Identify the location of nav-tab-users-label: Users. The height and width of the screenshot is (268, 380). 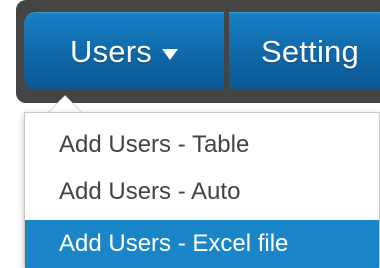
(111, 51).